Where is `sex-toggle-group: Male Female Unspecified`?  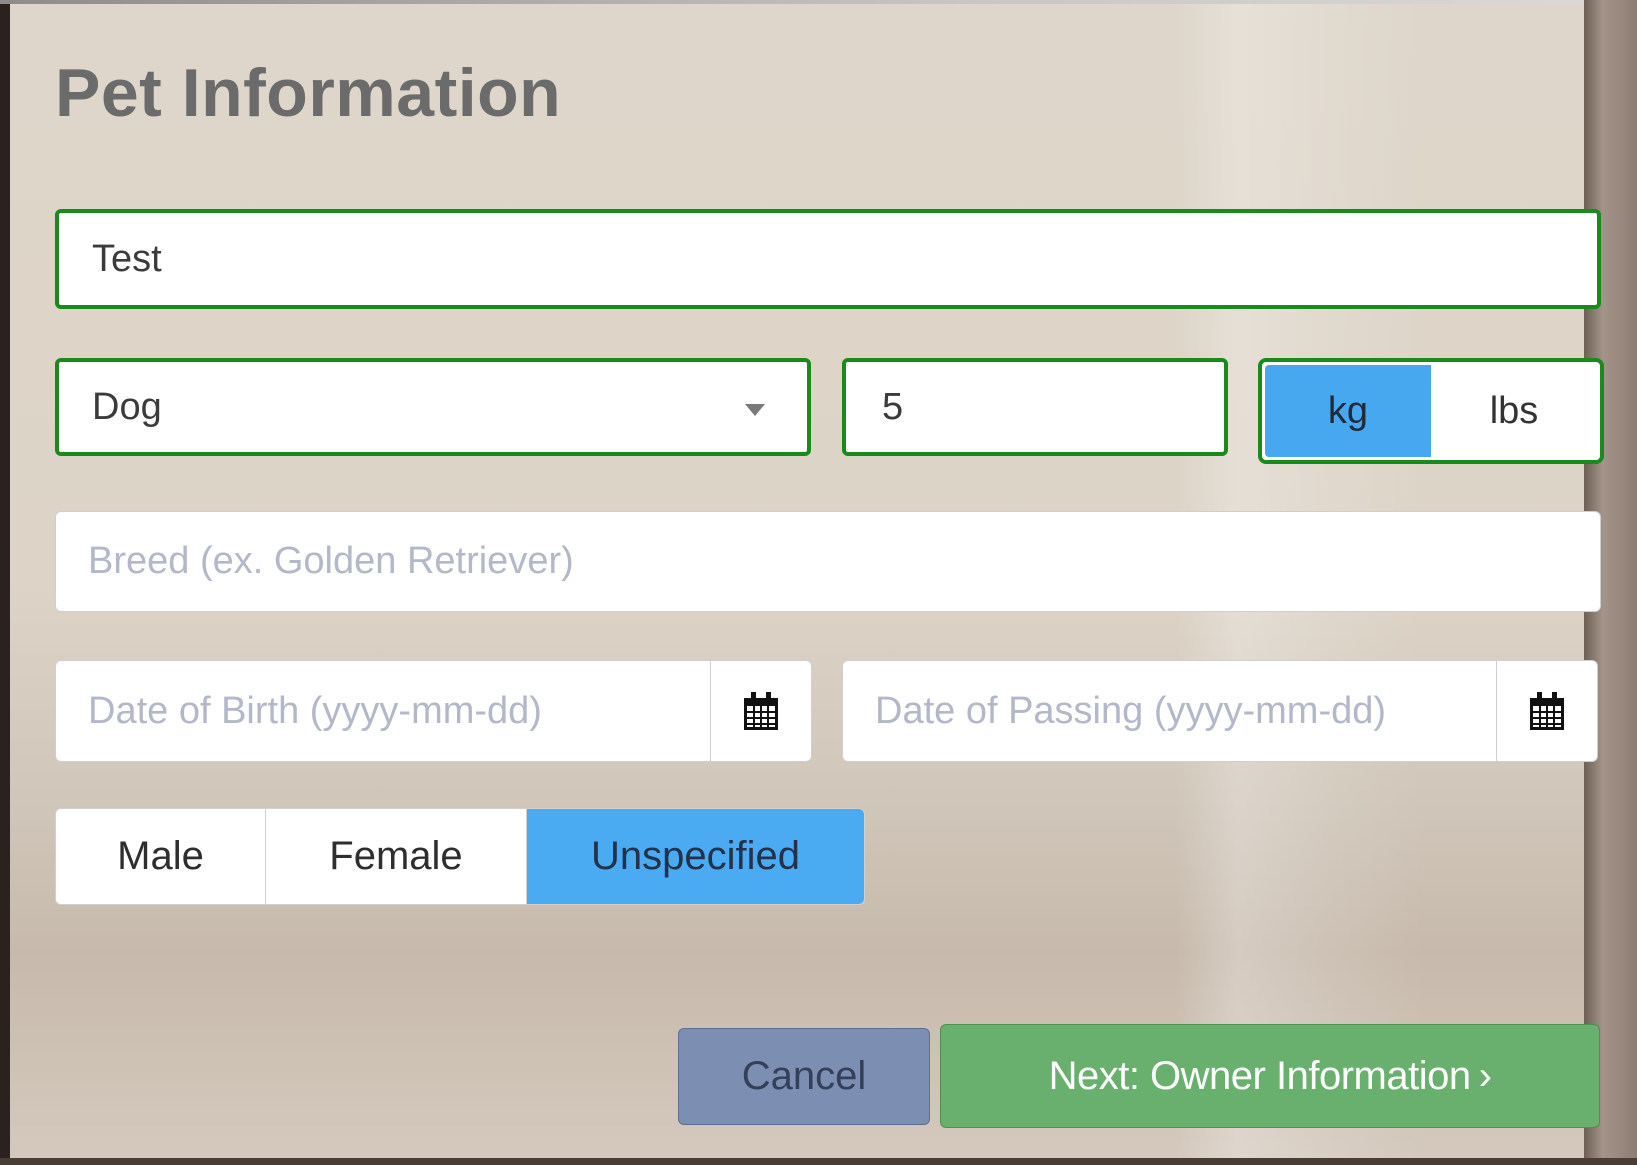
sex-toggle-group: Male Female Unspecified is located at coordinates (460, 856).